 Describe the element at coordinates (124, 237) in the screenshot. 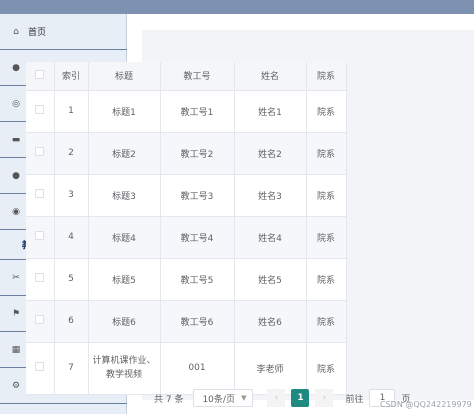

I see `table-cell: 标题4` at that location.